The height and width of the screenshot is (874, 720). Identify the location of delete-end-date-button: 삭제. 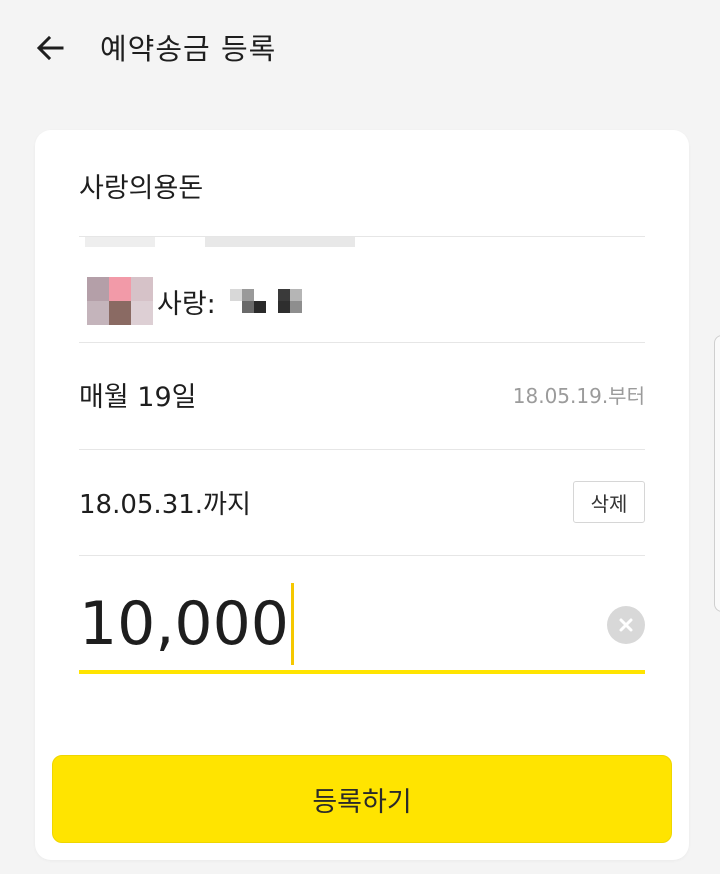
(609, 502).